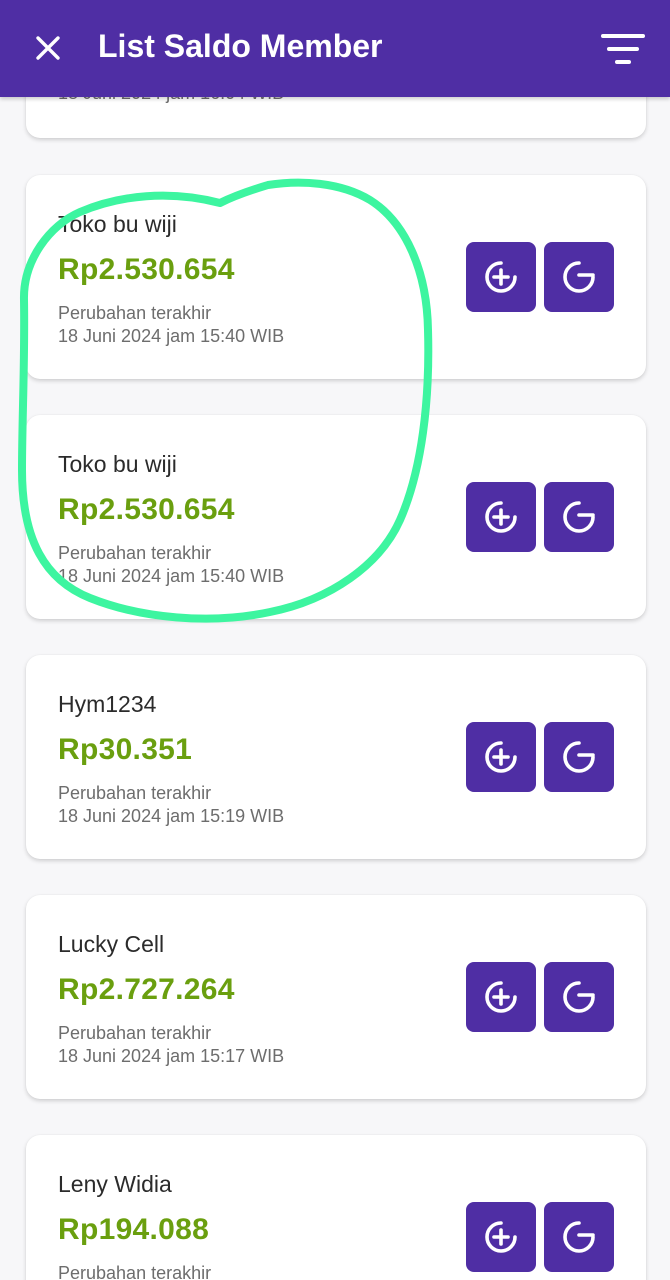 This screenshot has height=1280, width=670. I want to click on close-button, so click(48, 48).